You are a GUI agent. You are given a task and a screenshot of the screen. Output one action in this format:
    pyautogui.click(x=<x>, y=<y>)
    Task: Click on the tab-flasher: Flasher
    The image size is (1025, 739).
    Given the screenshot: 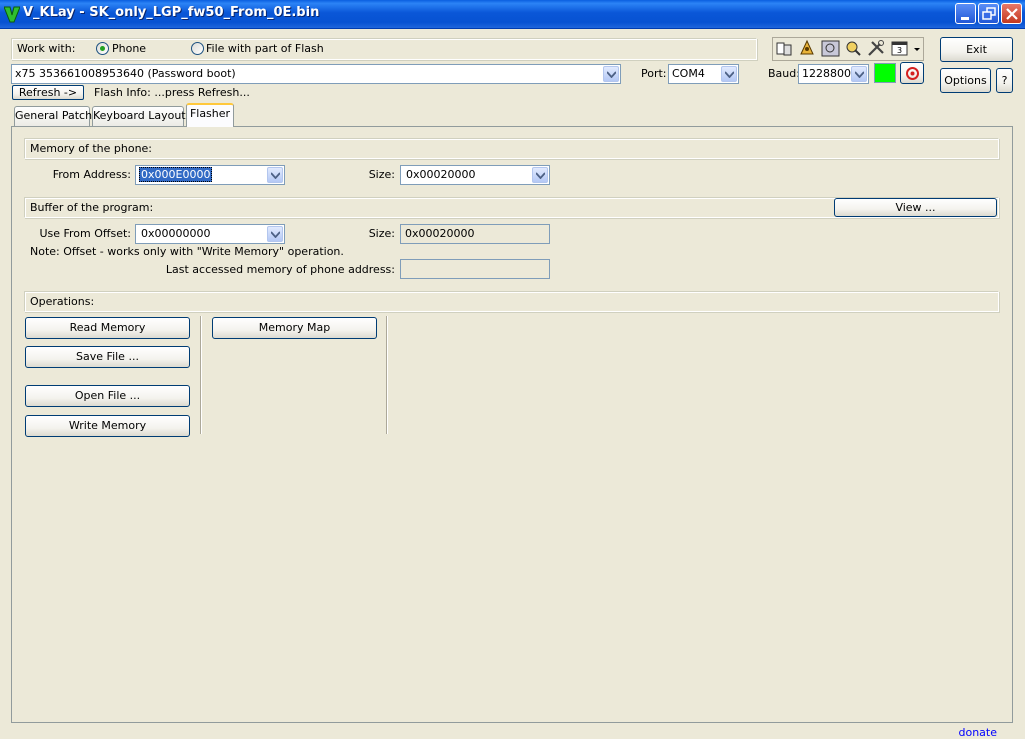 What is the action you would take?
    pyautogui.click(x=210, y=115)
    